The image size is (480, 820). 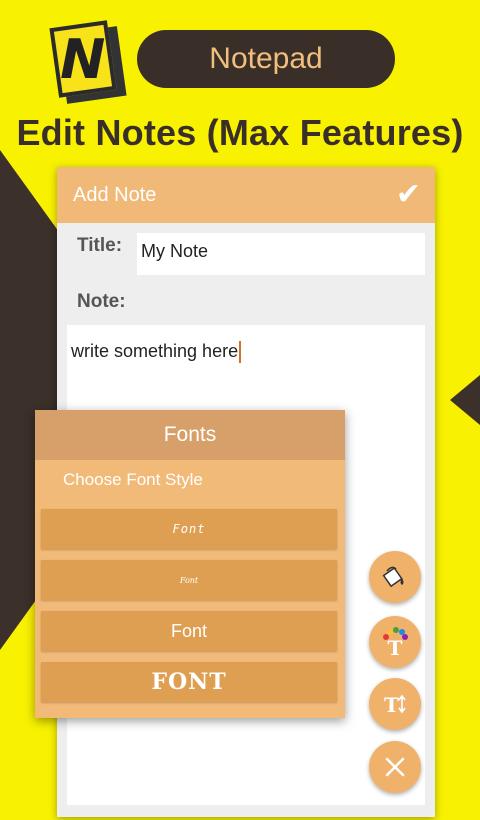 What do you see at coordinates (465, 400) in the screenshot?
I see `background-triangle-right` at bounding box center [465, 400].